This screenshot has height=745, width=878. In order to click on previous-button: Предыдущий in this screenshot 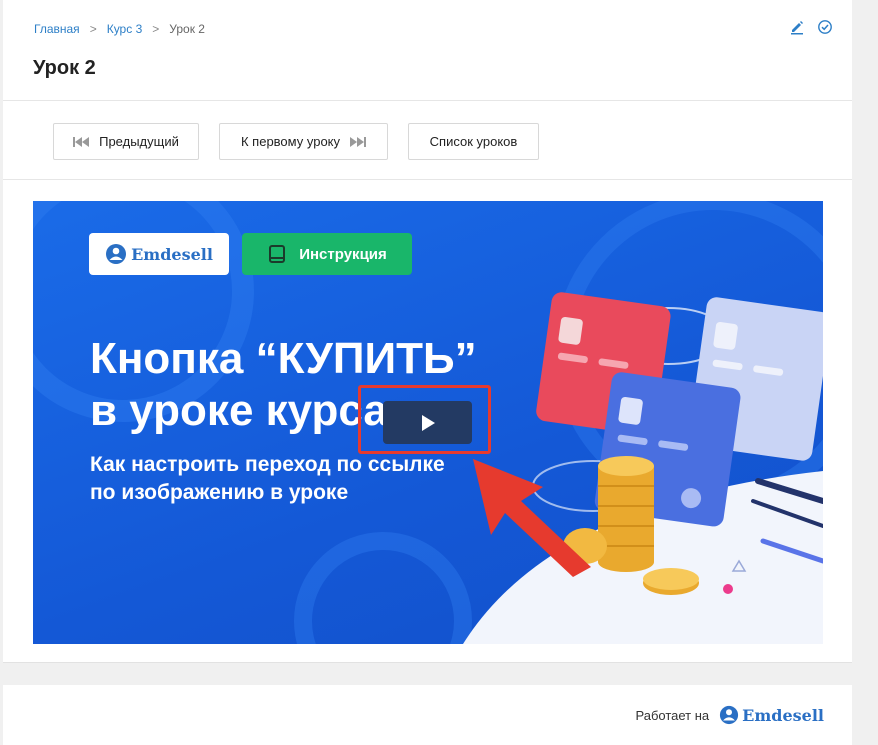, I will do `click(126, 141)`.